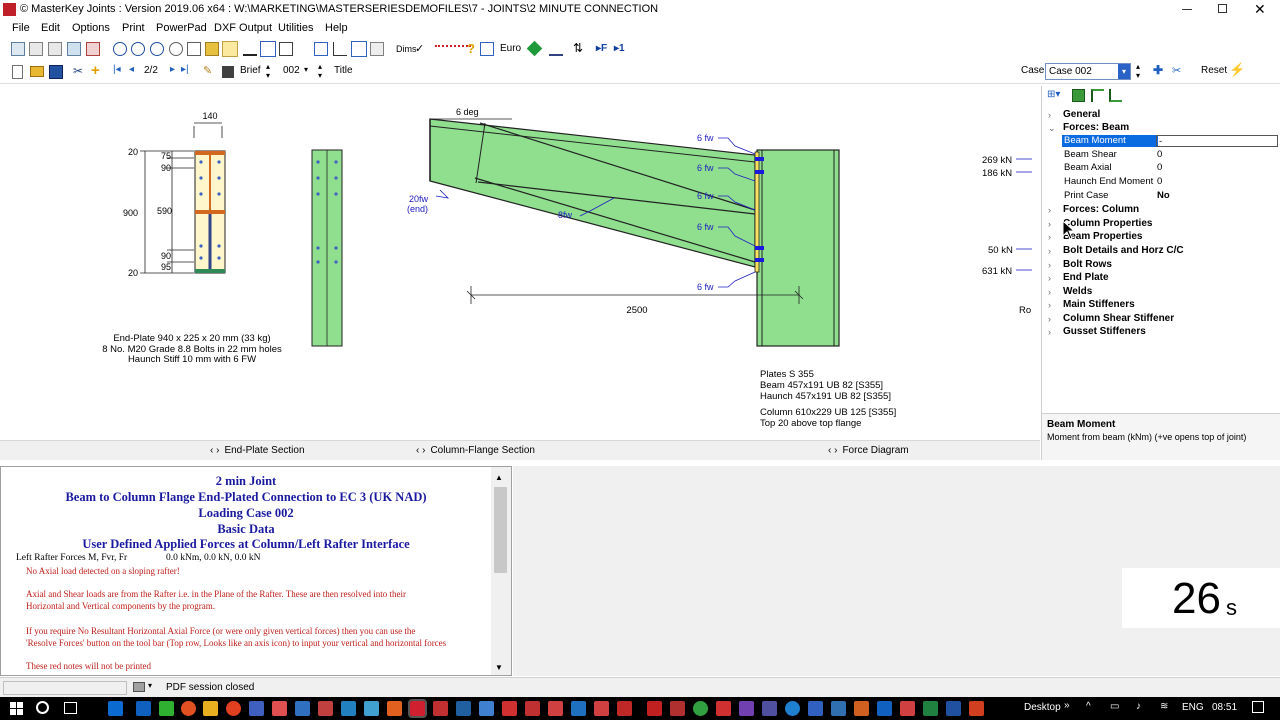  Describe the element at coordinates (50, 28) in the screenshot. I see `menu-edit: Edit` at that location.